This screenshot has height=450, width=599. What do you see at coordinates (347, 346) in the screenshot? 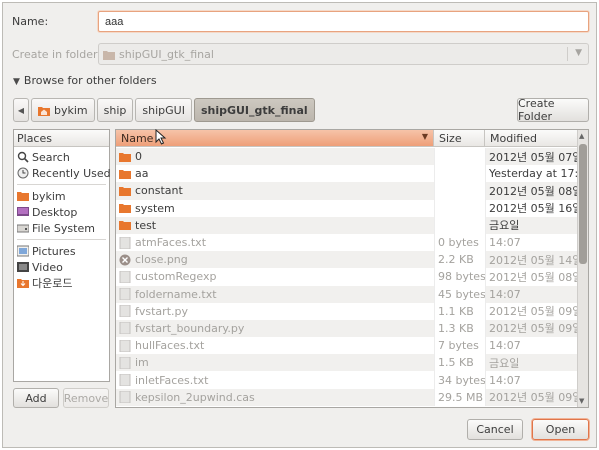
I see `table-row: hullFaces.txt 7 bytes 14:07` at bounding box center [347, 346].